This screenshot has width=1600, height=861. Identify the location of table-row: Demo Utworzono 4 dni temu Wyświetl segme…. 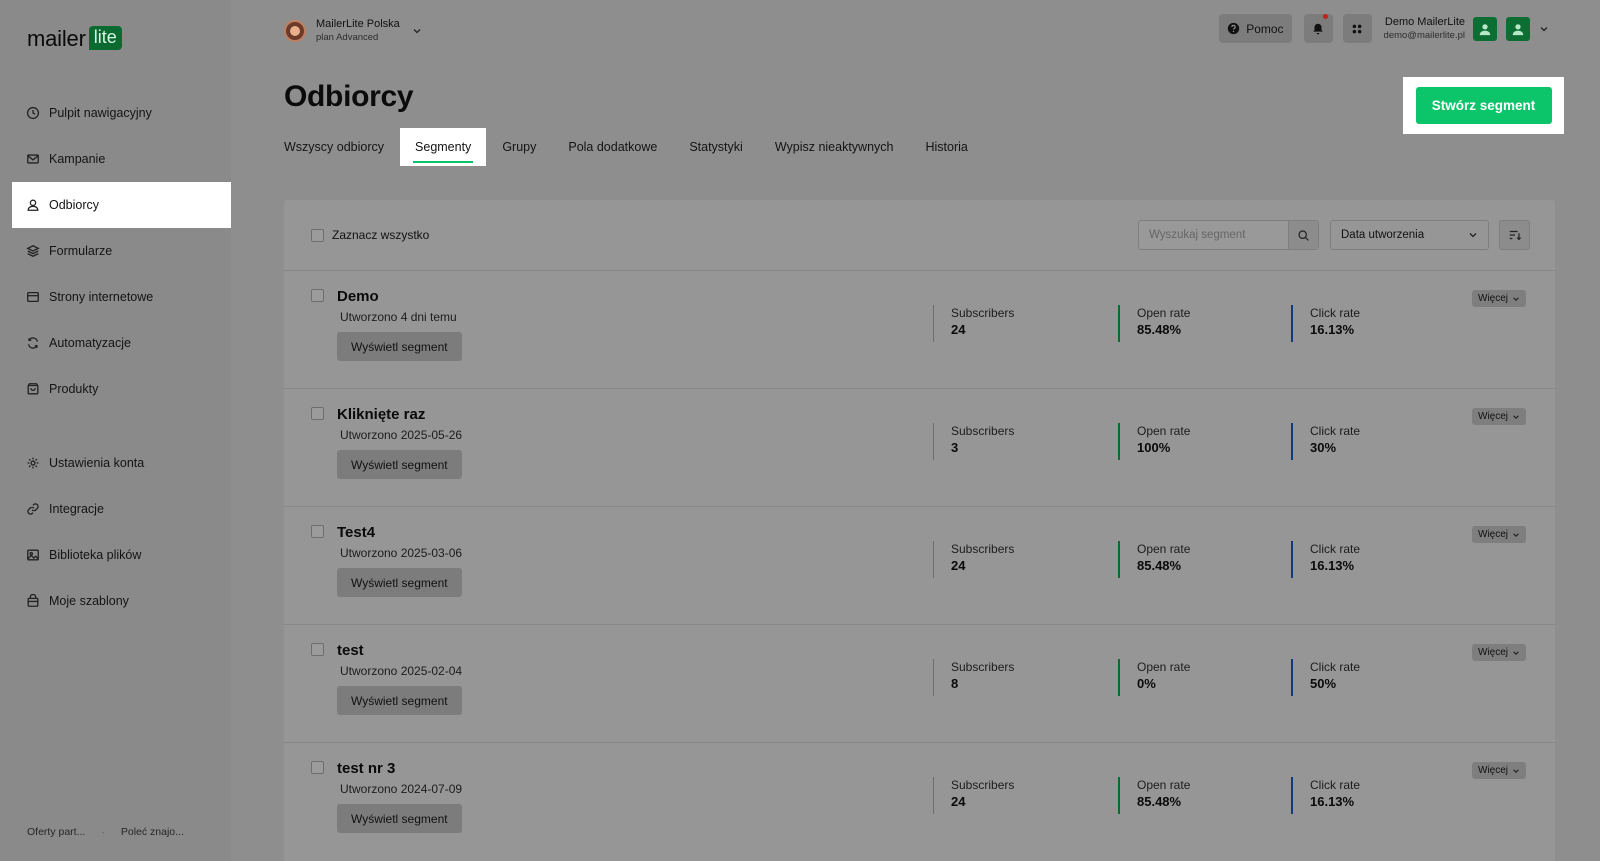
(919, 329).